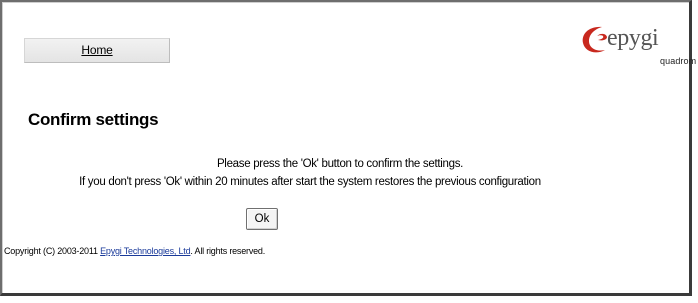 Image resolution: width=698 pixels, height=303 pixels. I want to click on ok-button: Ok, so click(262, 219).